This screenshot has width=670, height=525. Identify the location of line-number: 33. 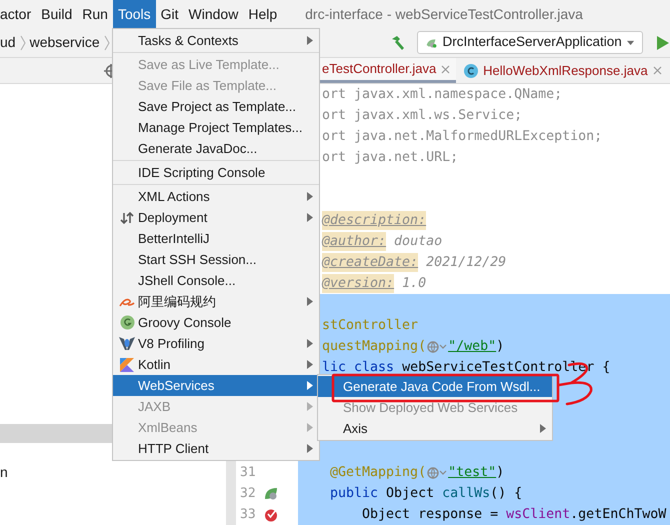
(248, 515).